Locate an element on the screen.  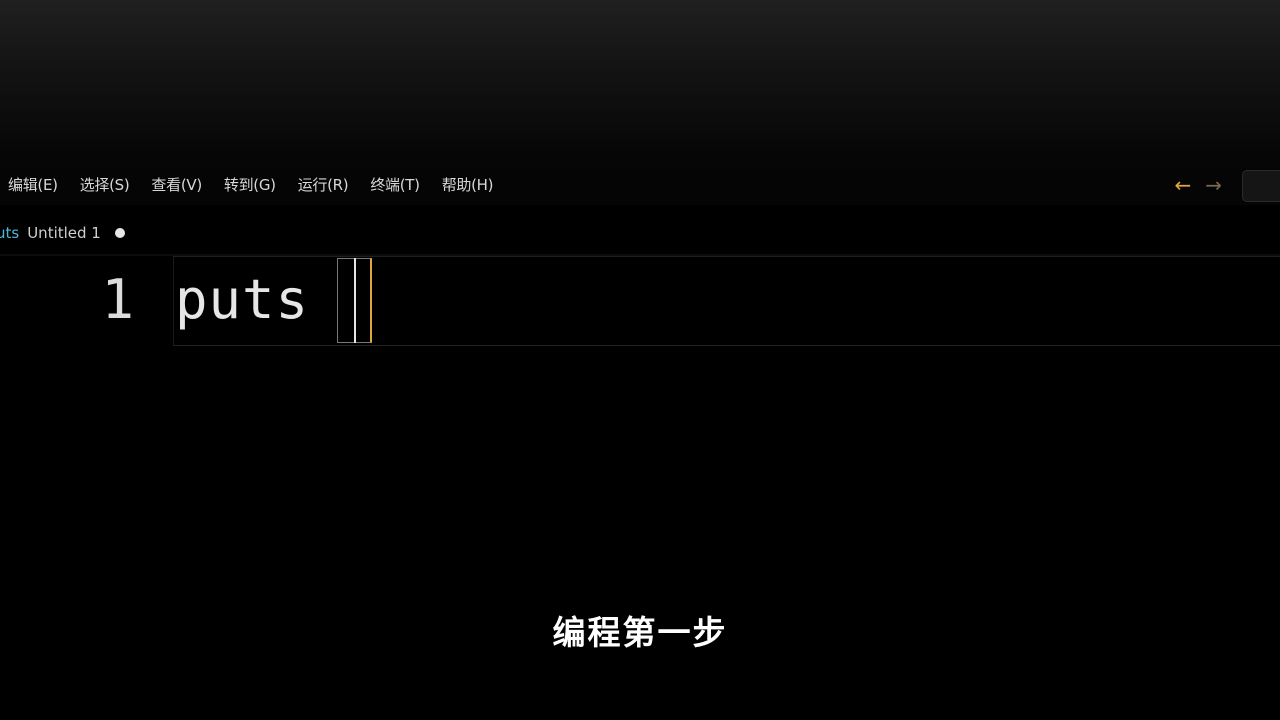
video-subtitle: 编程第一步 is located at coordinates (640, 632).